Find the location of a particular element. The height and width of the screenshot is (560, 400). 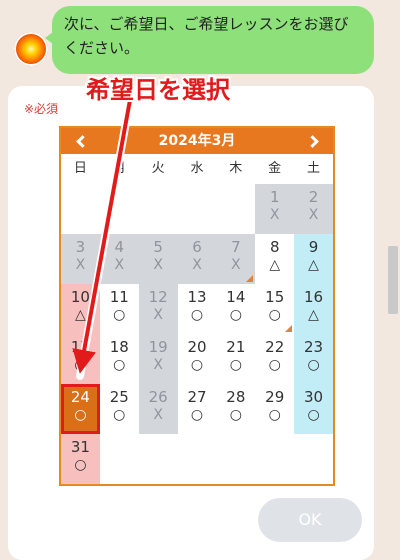

day-cell-9: 9 △ is located at coordinates (313, 259).